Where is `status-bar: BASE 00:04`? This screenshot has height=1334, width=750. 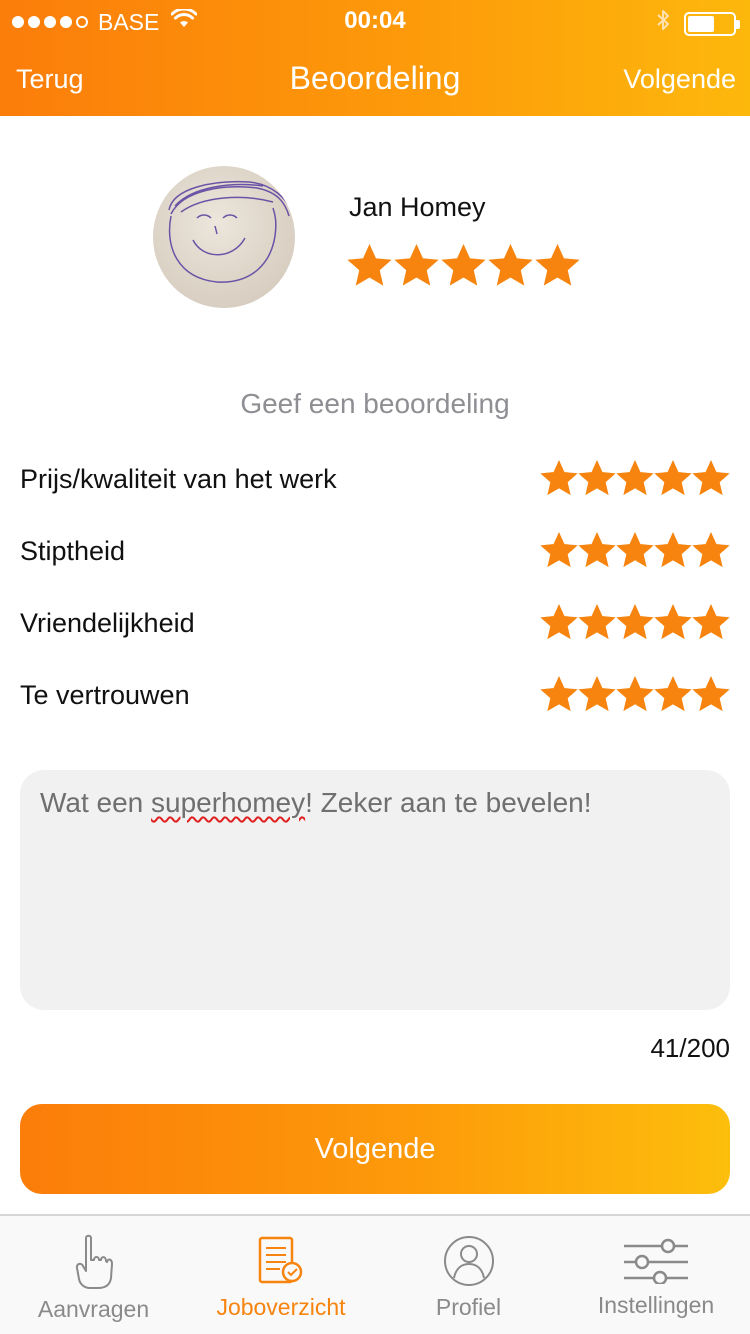 status-bar: BASE 00:04 is located at coordinates (375, 20).